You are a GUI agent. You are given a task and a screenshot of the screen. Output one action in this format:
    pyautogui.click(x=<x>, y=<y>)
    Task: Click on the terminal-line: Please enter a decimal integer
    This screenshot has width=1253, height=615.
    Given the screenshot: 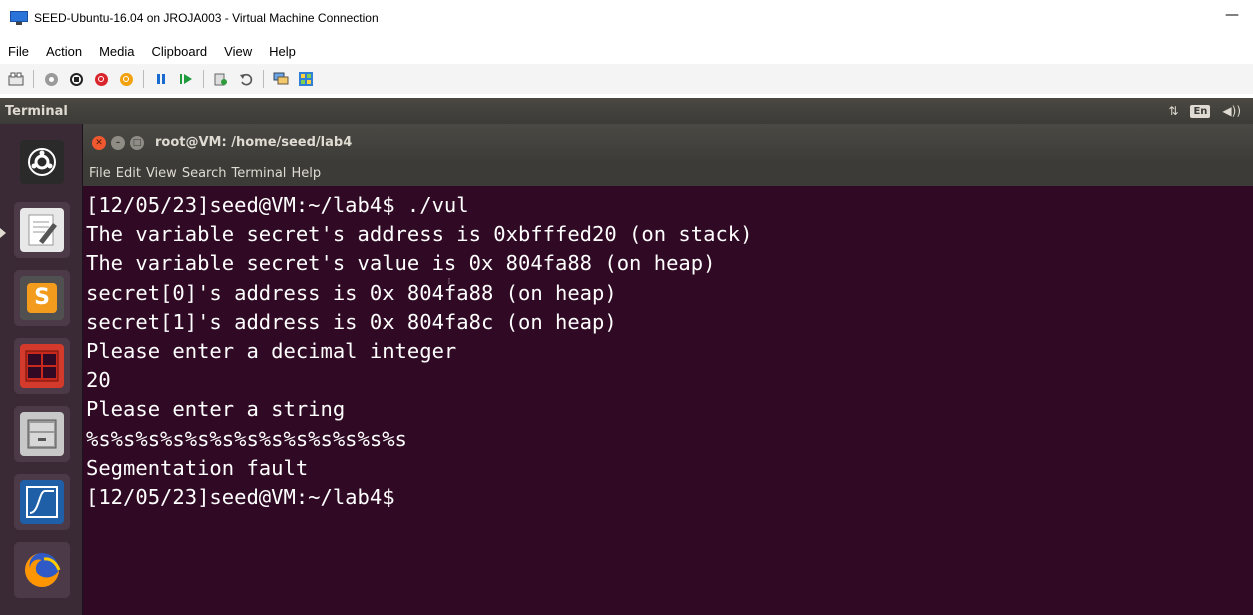 What is the action you would take?
    pyautogui.click(x=271, y=350)
    